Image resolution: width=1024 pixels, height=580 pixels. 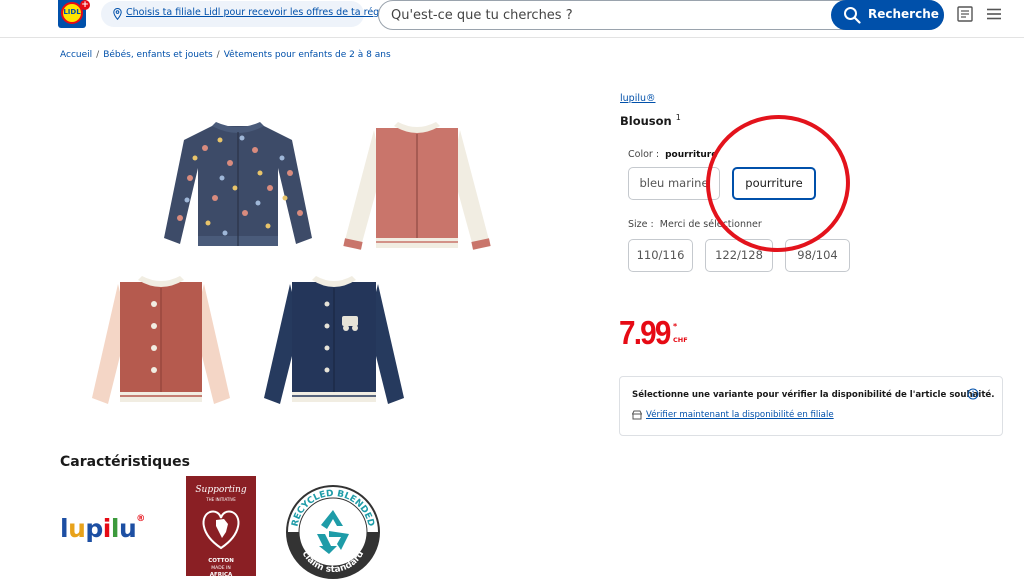 What do you see at coordinates (973, 394) in the screenshot?
I see `info-icon` at bounding box center [973, 394].